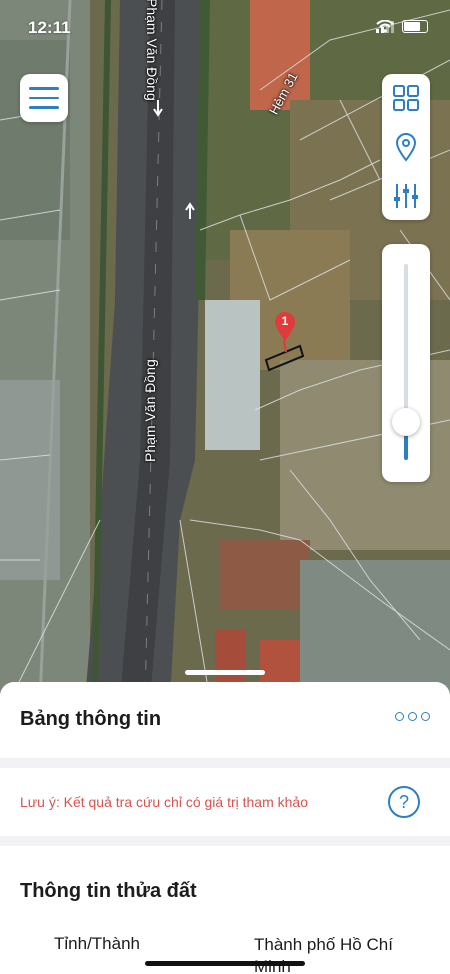  I want to click on help-button: ?, so click(404, 802).